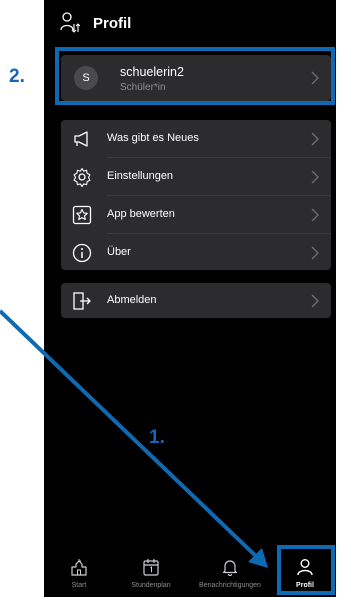  Describe the element at coordinates (81, 139) in the screenshot. I see `megaphone-icon` at that location.